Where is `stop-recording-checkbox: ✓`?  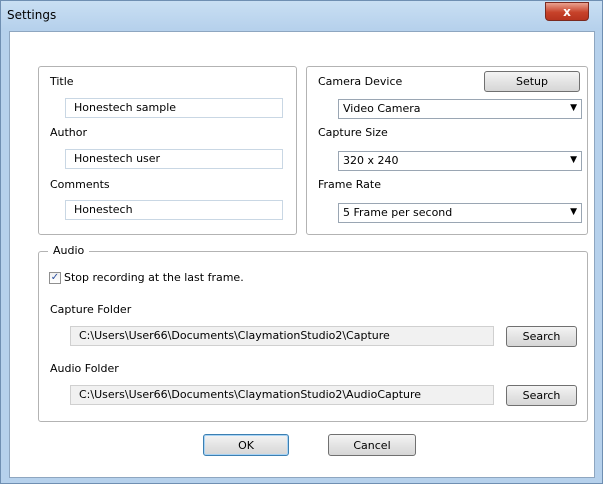 stop-recording-checkbox: ✓ is located at coordinates (55, 278).